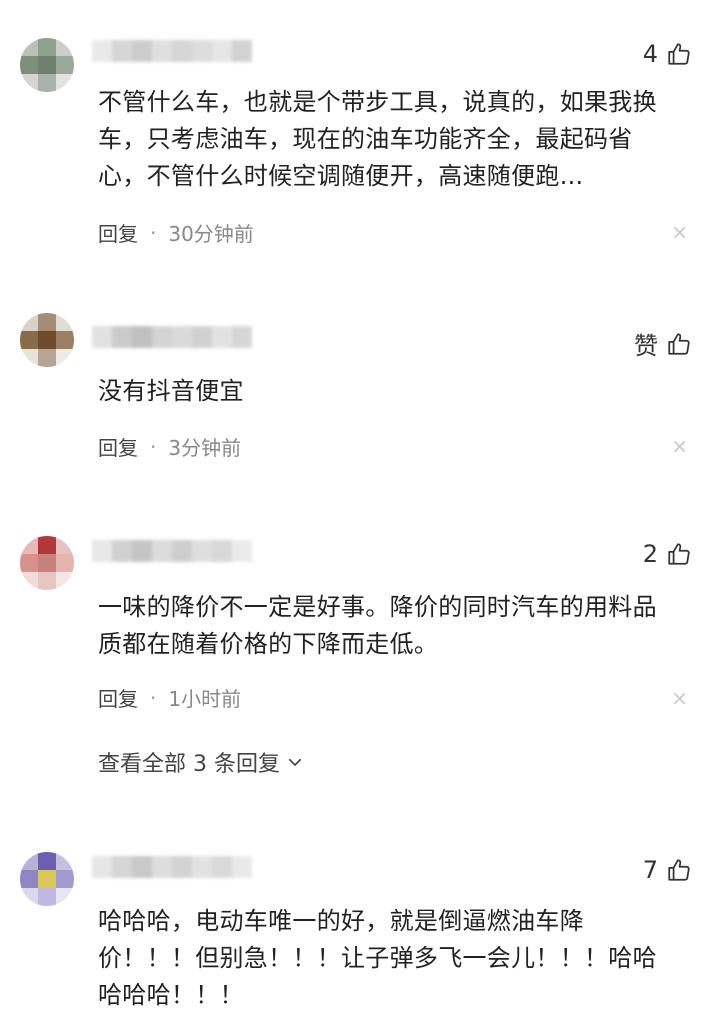 The height and width of the screenshot is (1022, 722). Describe the element at coordinates (650, 54) in the screenshot. I see `like-count: 4` at that location.